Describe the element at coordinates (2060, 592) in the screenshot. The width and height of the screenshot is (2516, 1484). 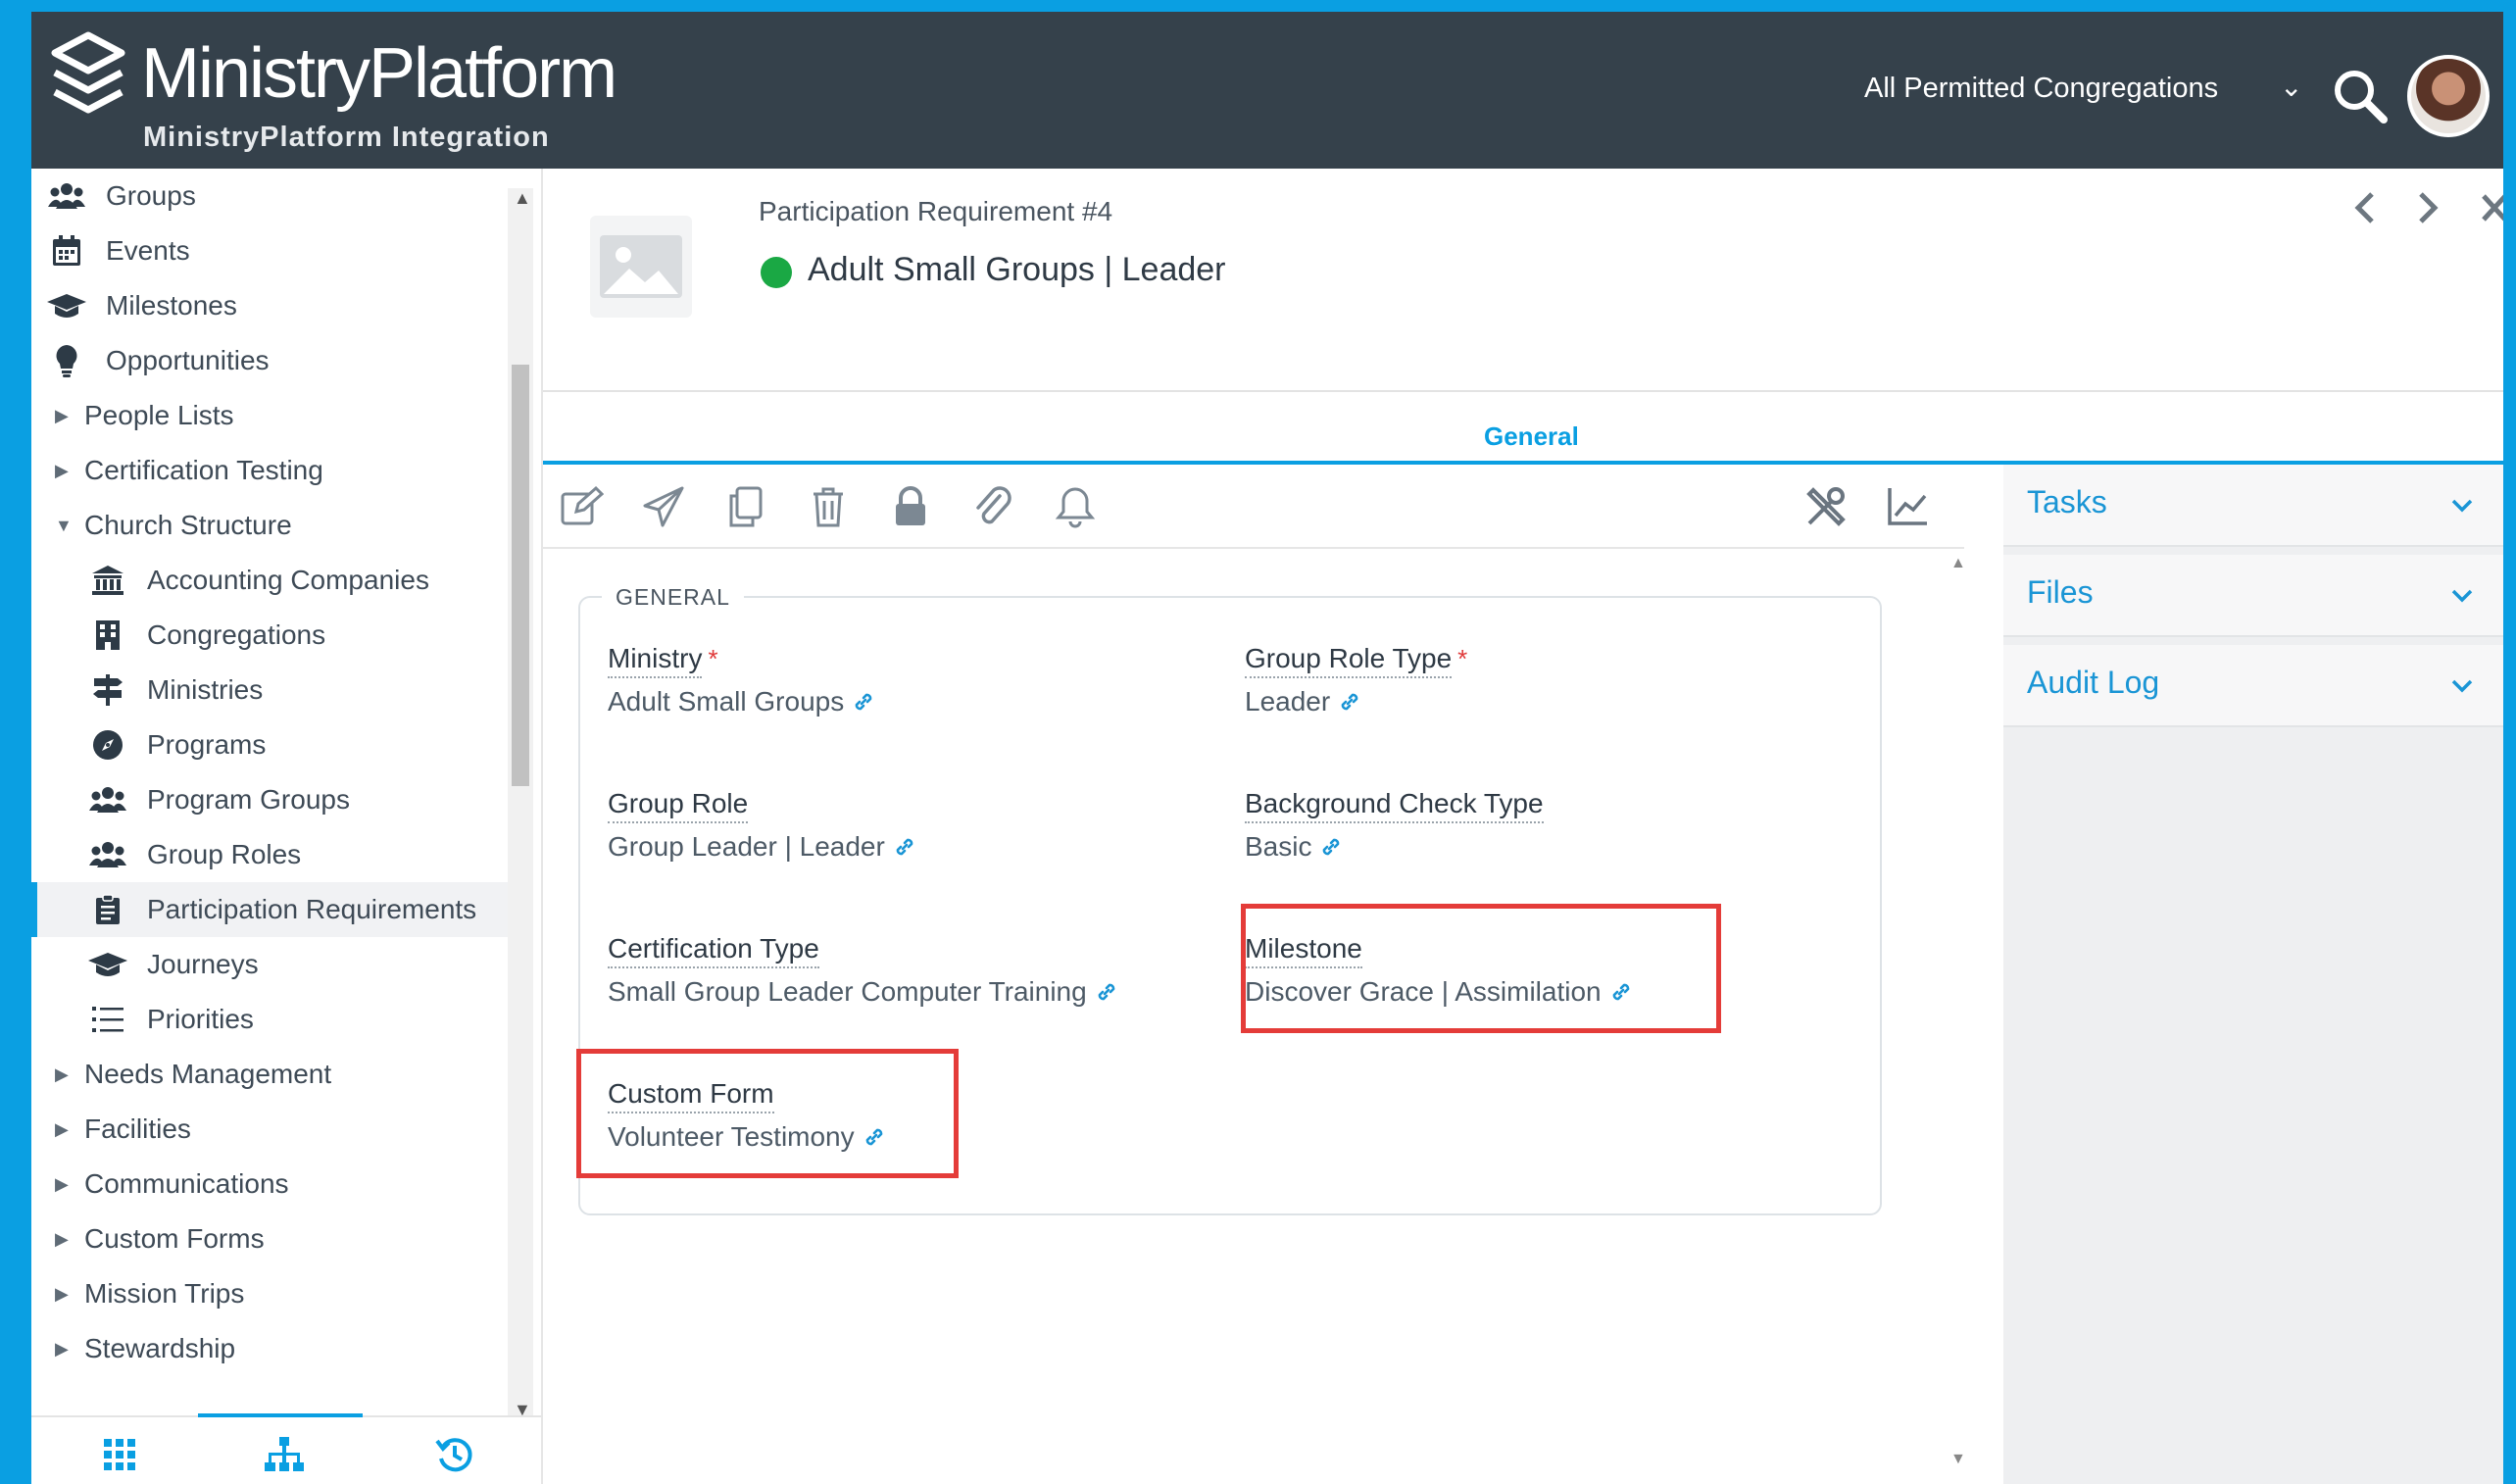
I see `panel-title: Files` at that location.